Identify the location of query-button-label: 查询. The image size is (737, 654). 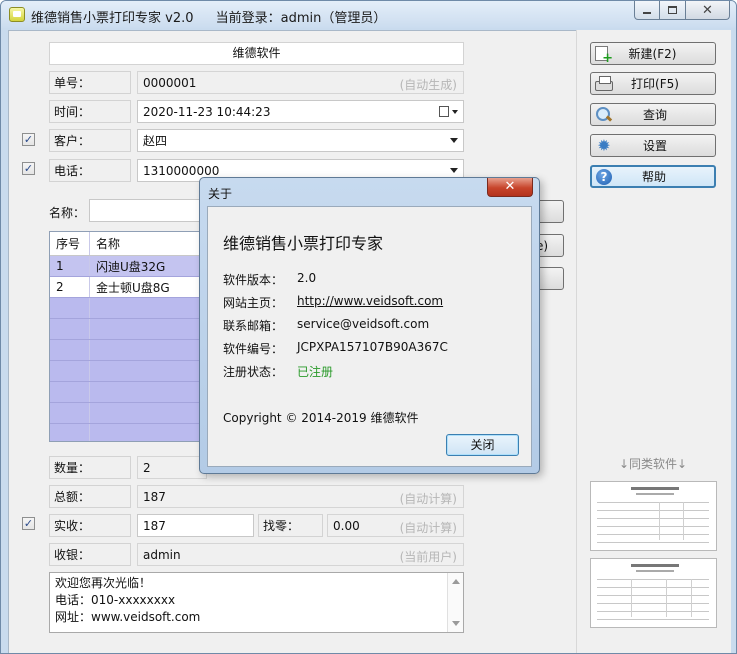
(654, 115).